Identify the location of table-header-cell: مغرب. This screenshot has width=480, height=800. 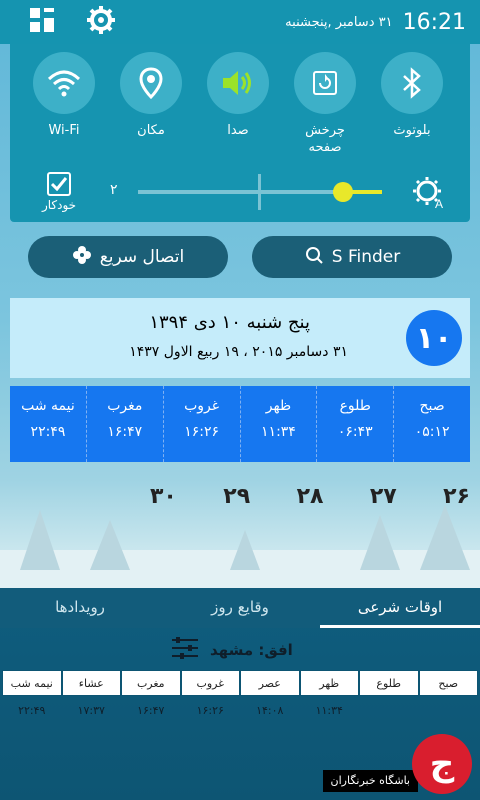
(151, 683).